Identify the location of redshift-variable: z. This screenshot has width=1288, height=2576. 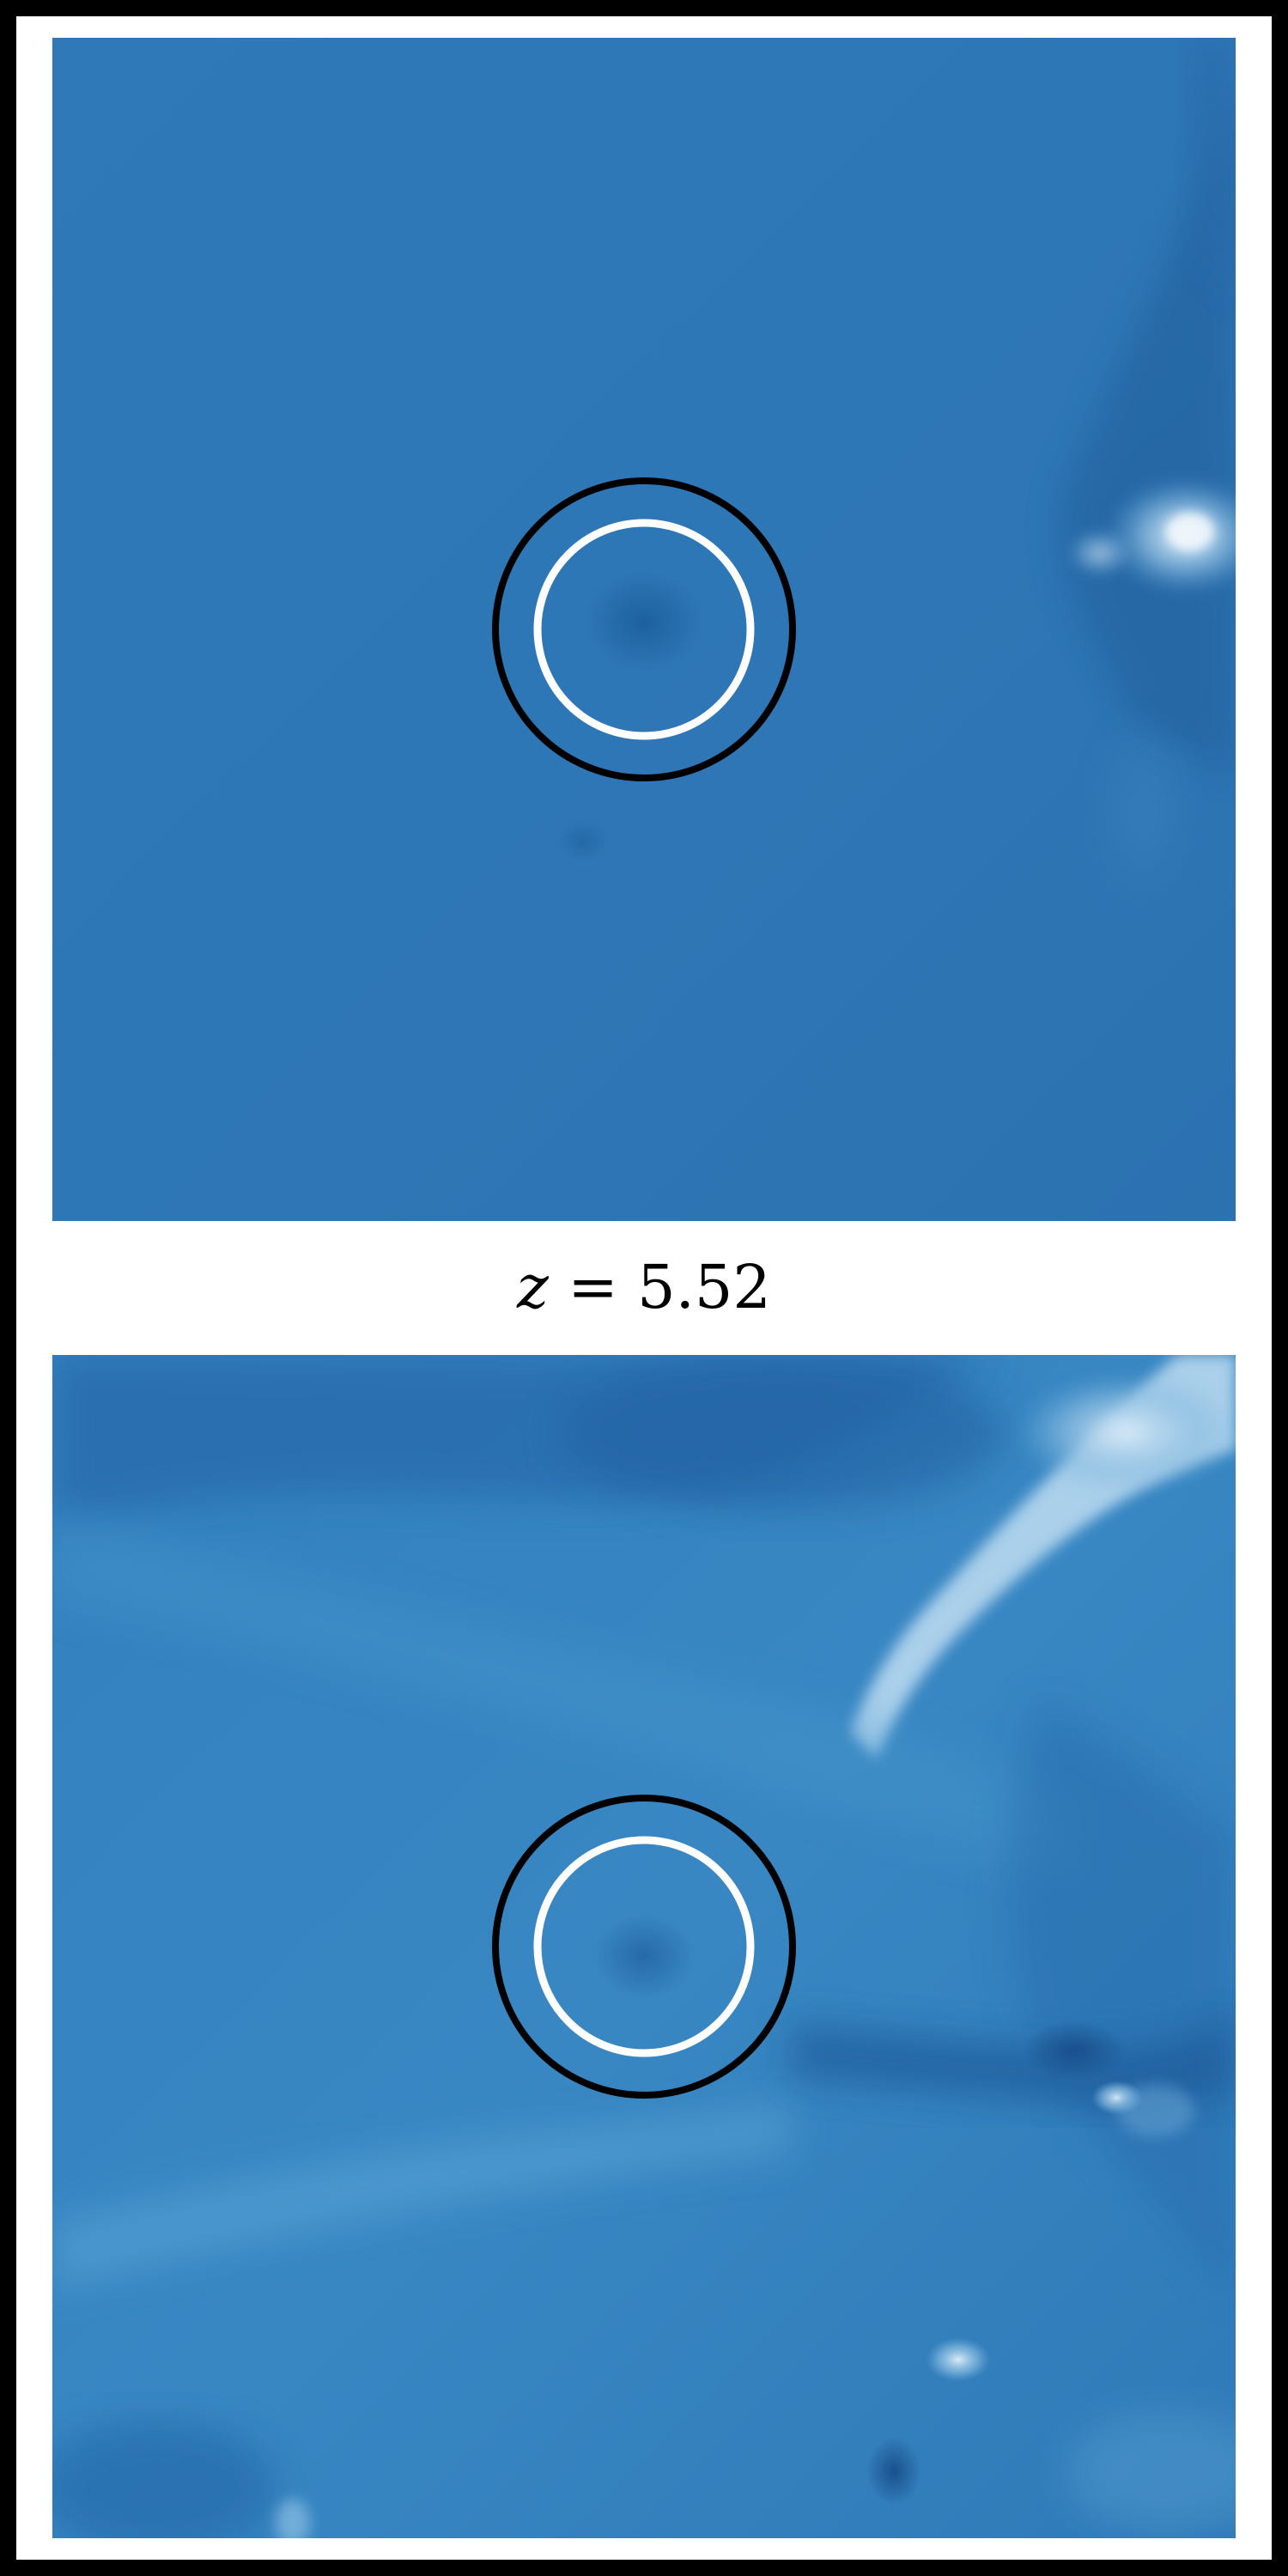
(533, 1287).